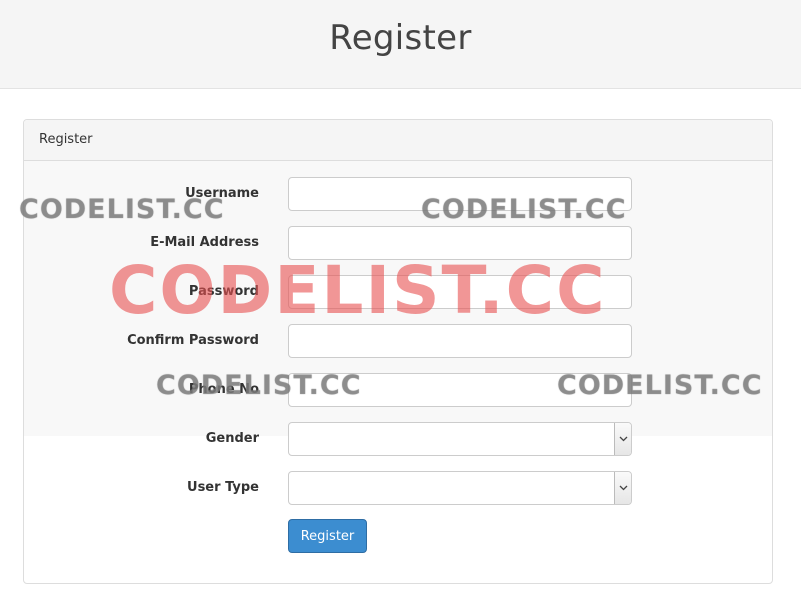 The height and width of the screenshot is (602, 801). I want to click on form-row-gender: Gender, so click(398, 439).